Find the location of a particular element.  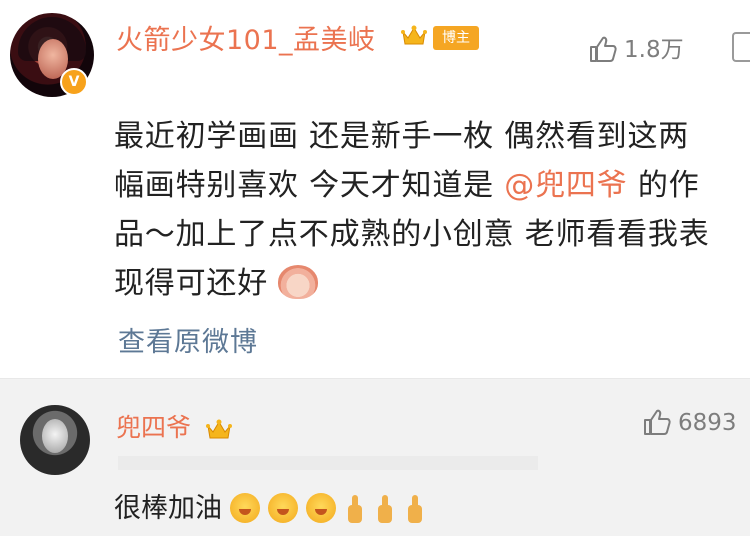

reply-like-button: 6893 is located at coordinates (689, 422).